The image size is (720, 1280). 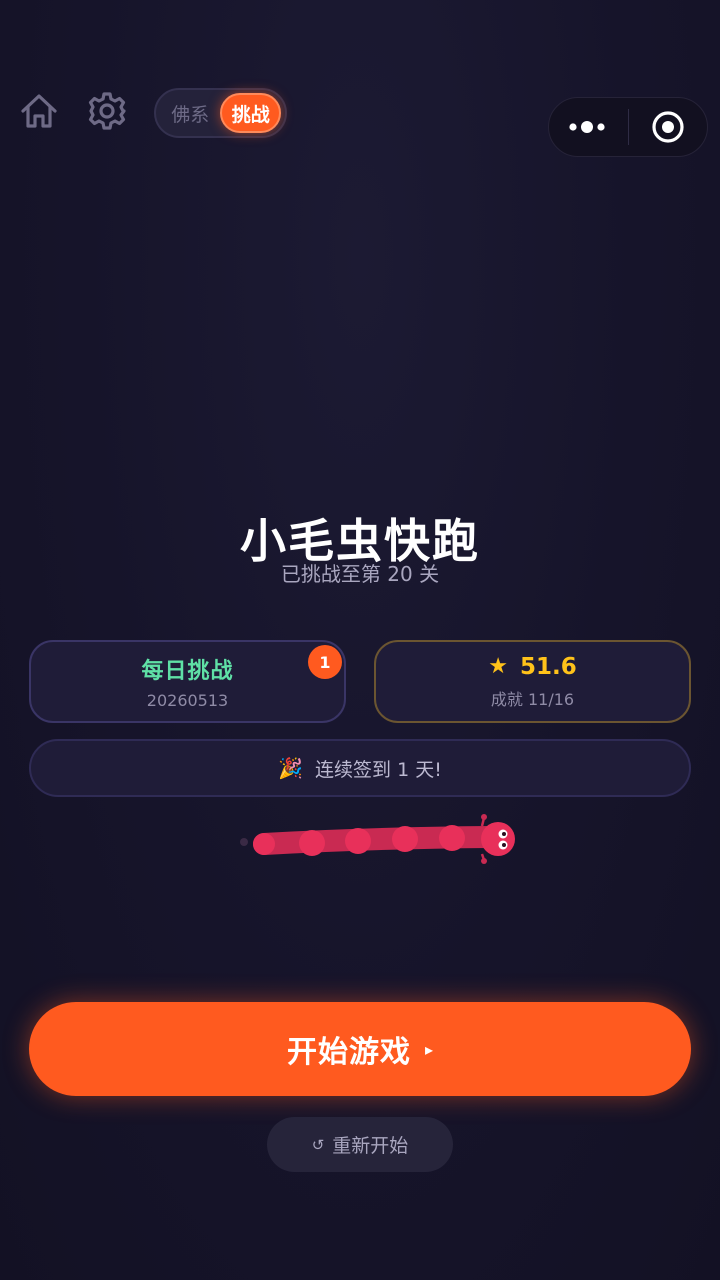 I want to click on level-progress: 已挑战至第 20 关, so click(x=360, y=574).